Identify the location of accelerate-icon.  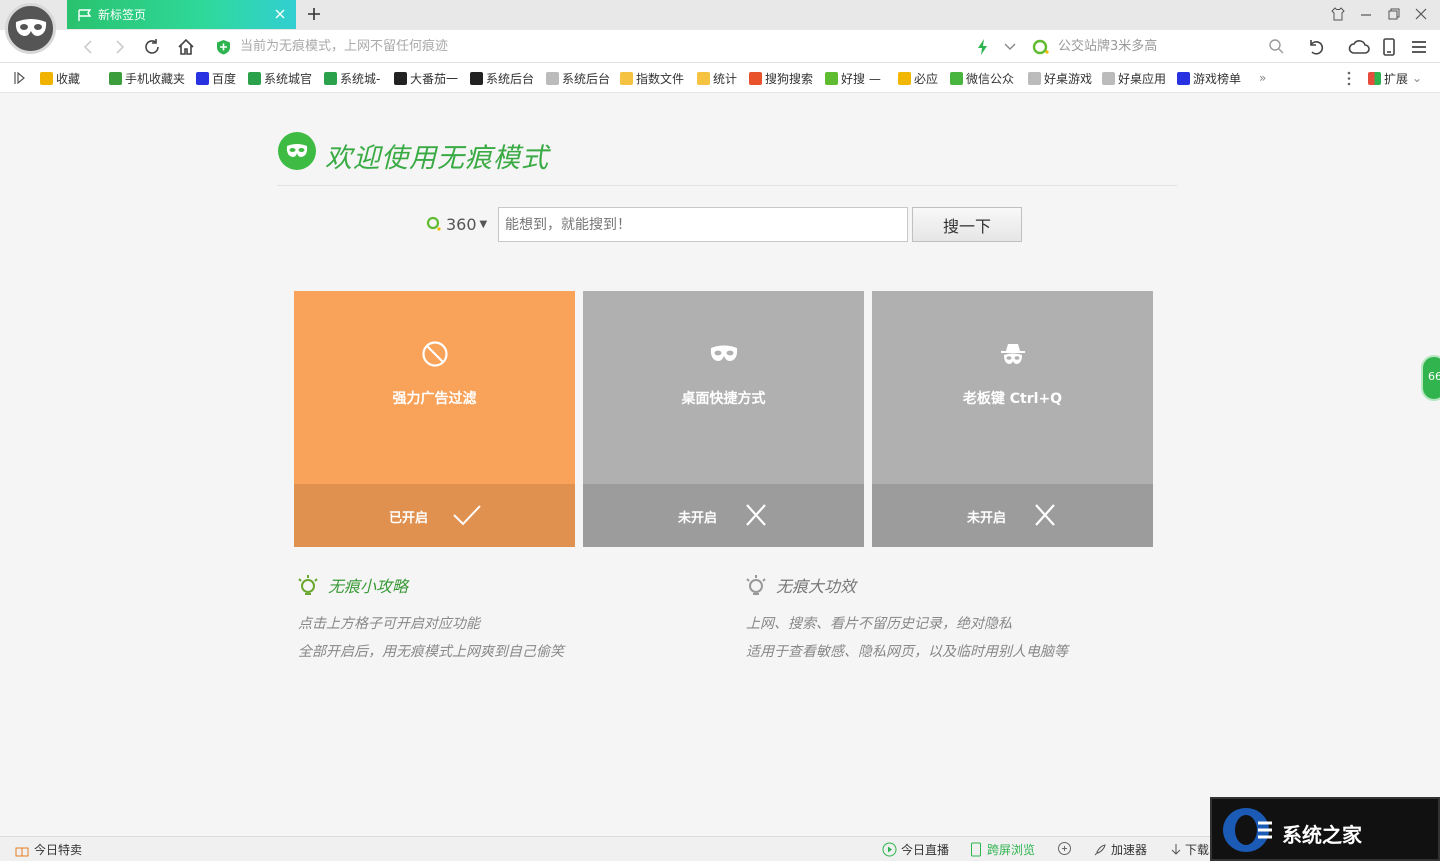
(983, 47).